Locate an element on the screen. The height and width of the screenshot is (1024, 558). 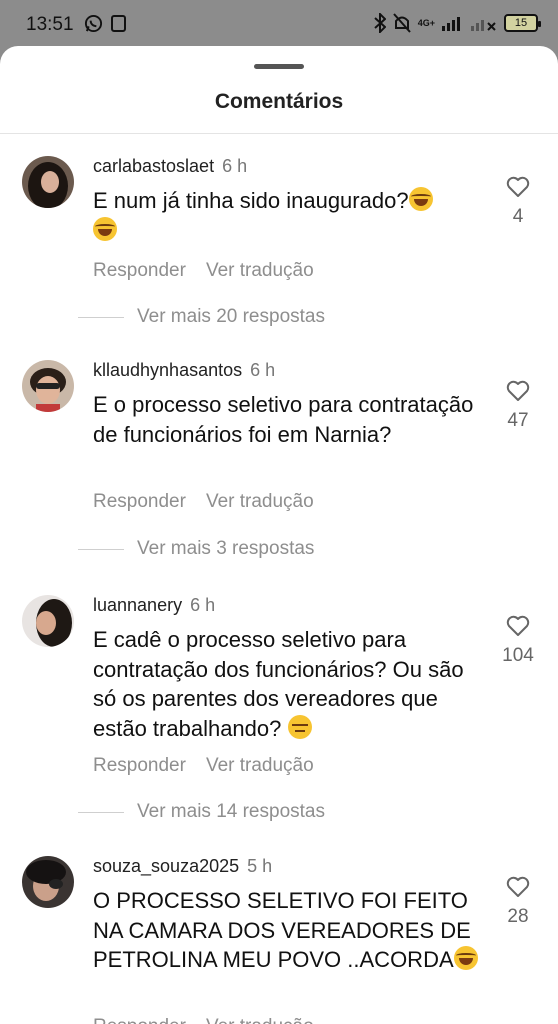
comment-username: luannanery is located at coordinates (137, 605).